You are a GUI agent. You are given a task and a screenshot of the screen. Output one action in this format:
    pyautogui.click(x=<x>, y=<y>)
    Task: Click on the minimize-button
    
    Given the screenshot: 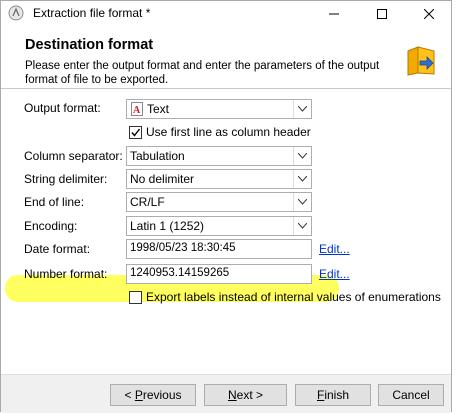 What is the action you would take?
    pyautogui.click(x=334, y=13)
    